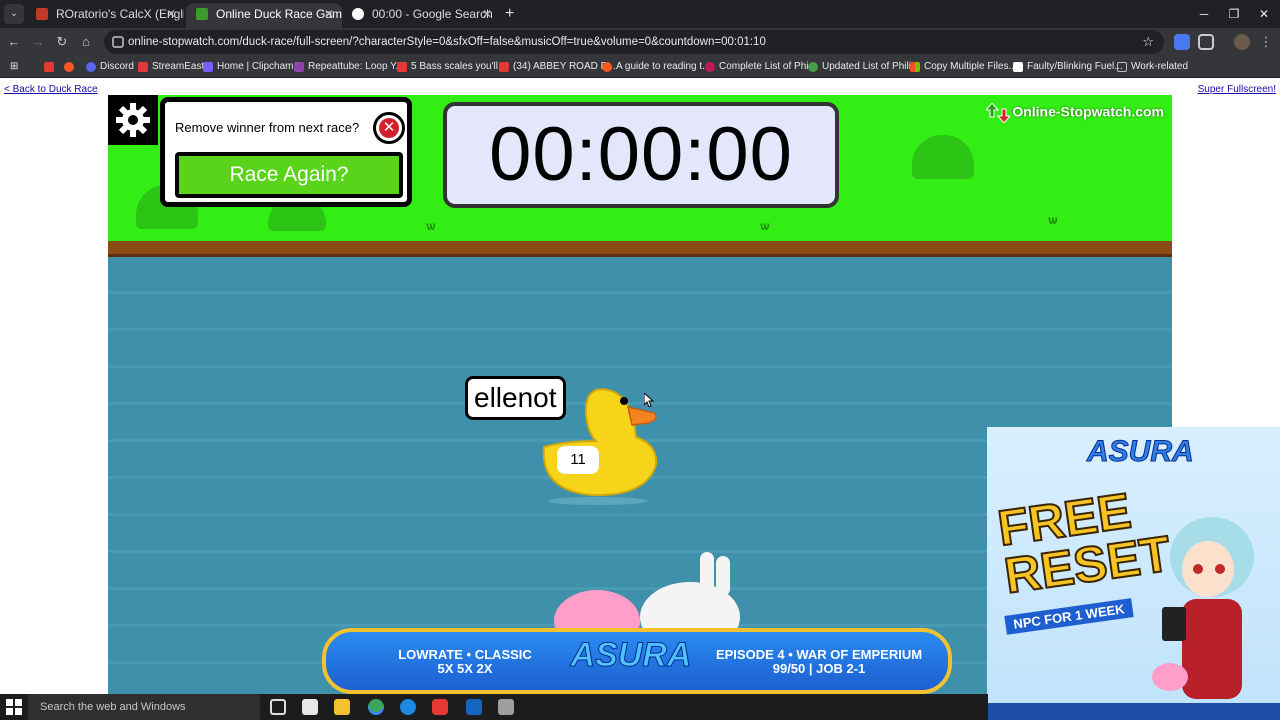  I want to click on timer-display: 00:00:00, so click(641, 154).